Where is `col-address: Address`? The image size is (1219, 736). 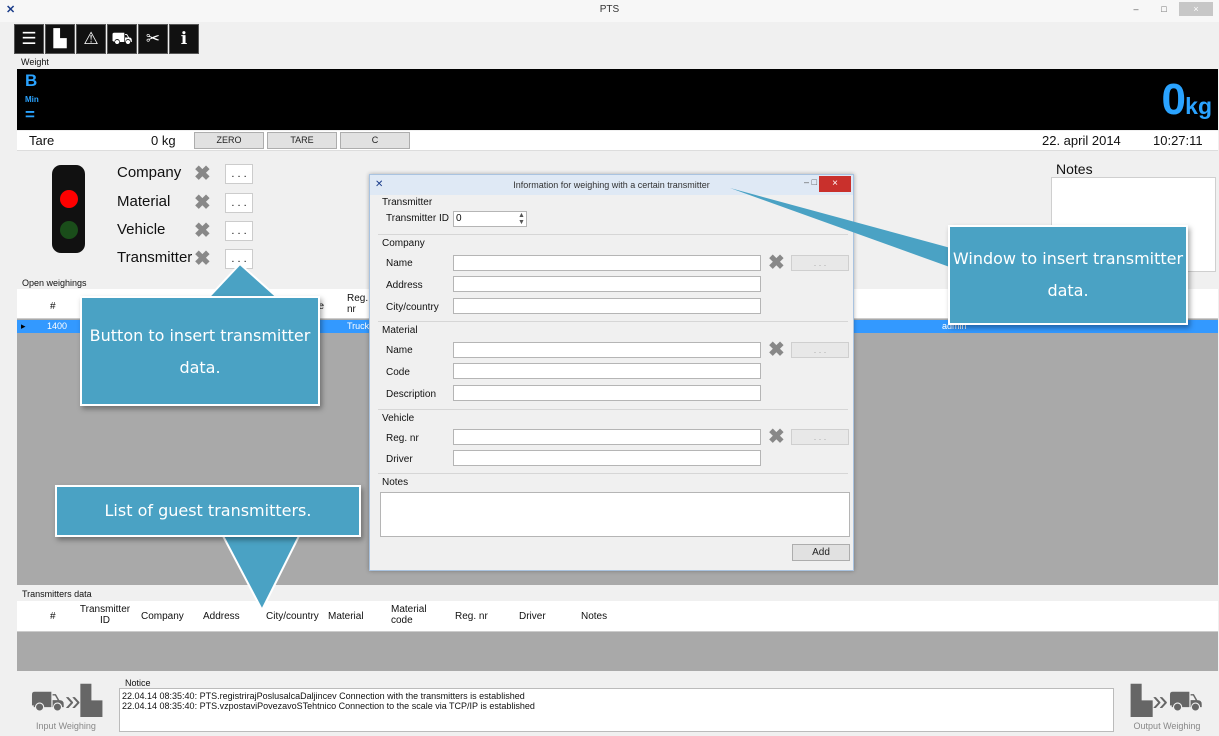 col-address: Address is located at coordinates (221, 616).